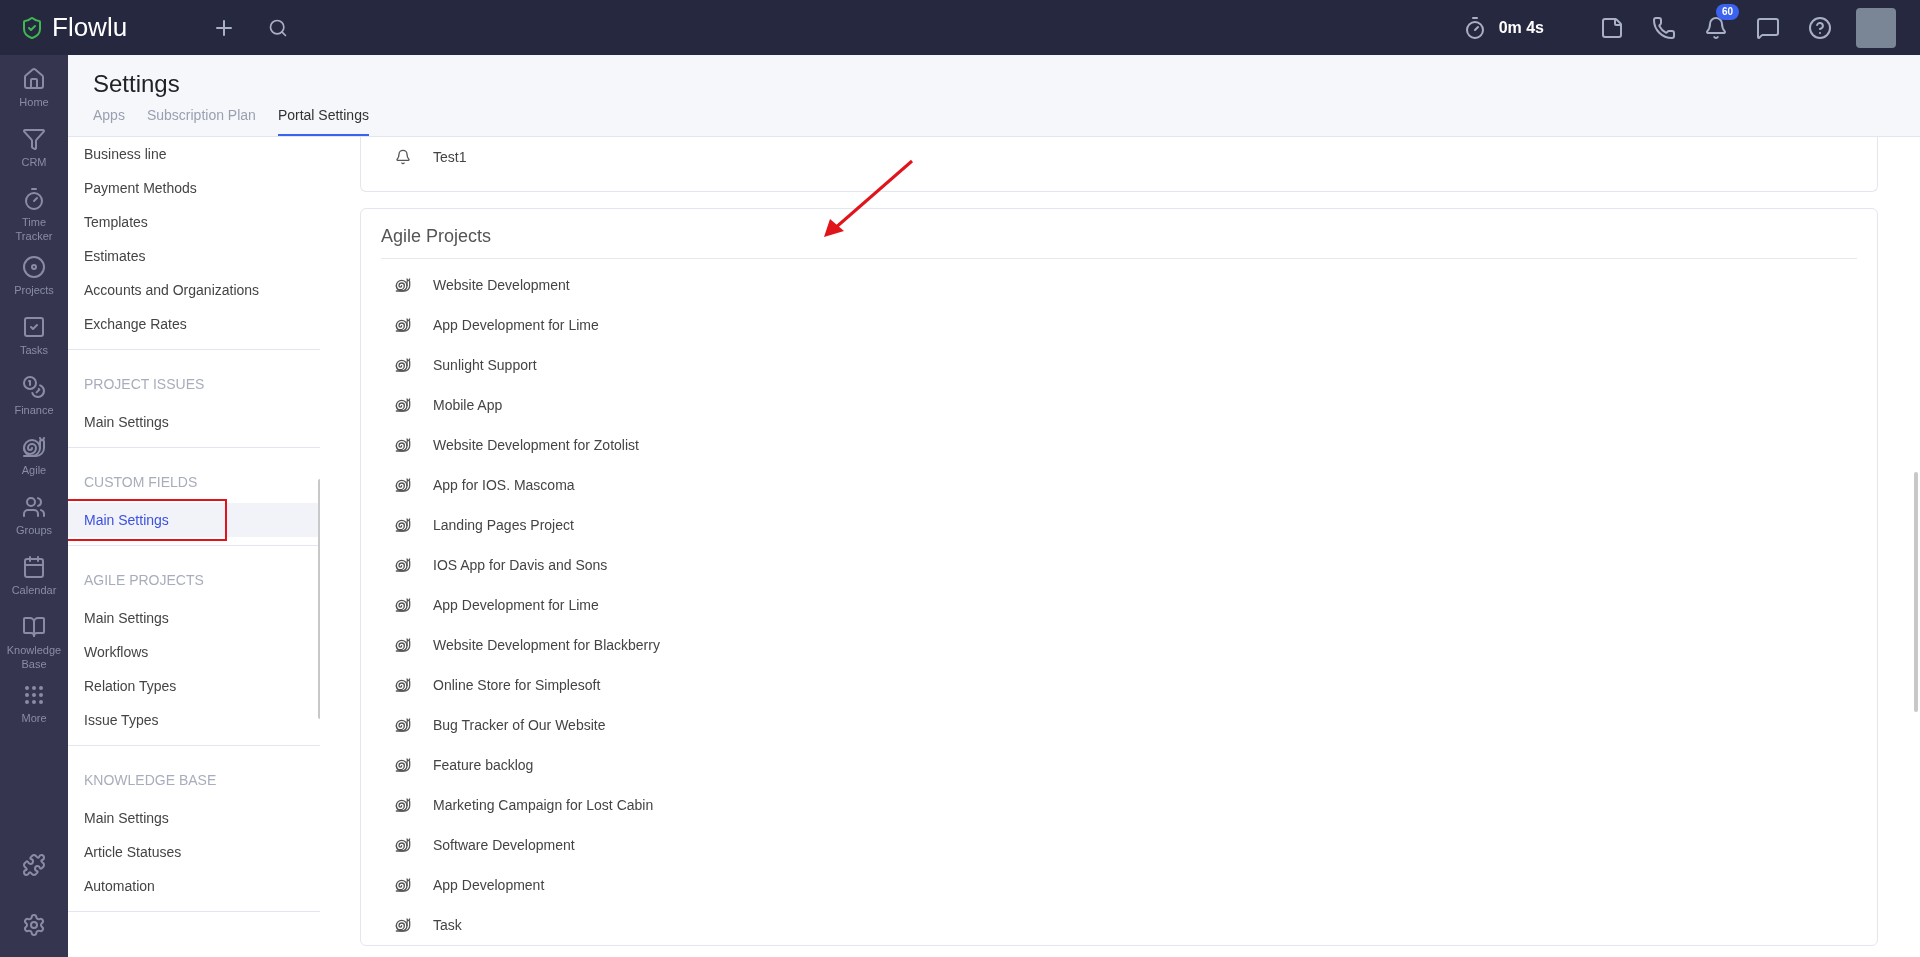  I want to click on logo-icon, so click(32, 27).